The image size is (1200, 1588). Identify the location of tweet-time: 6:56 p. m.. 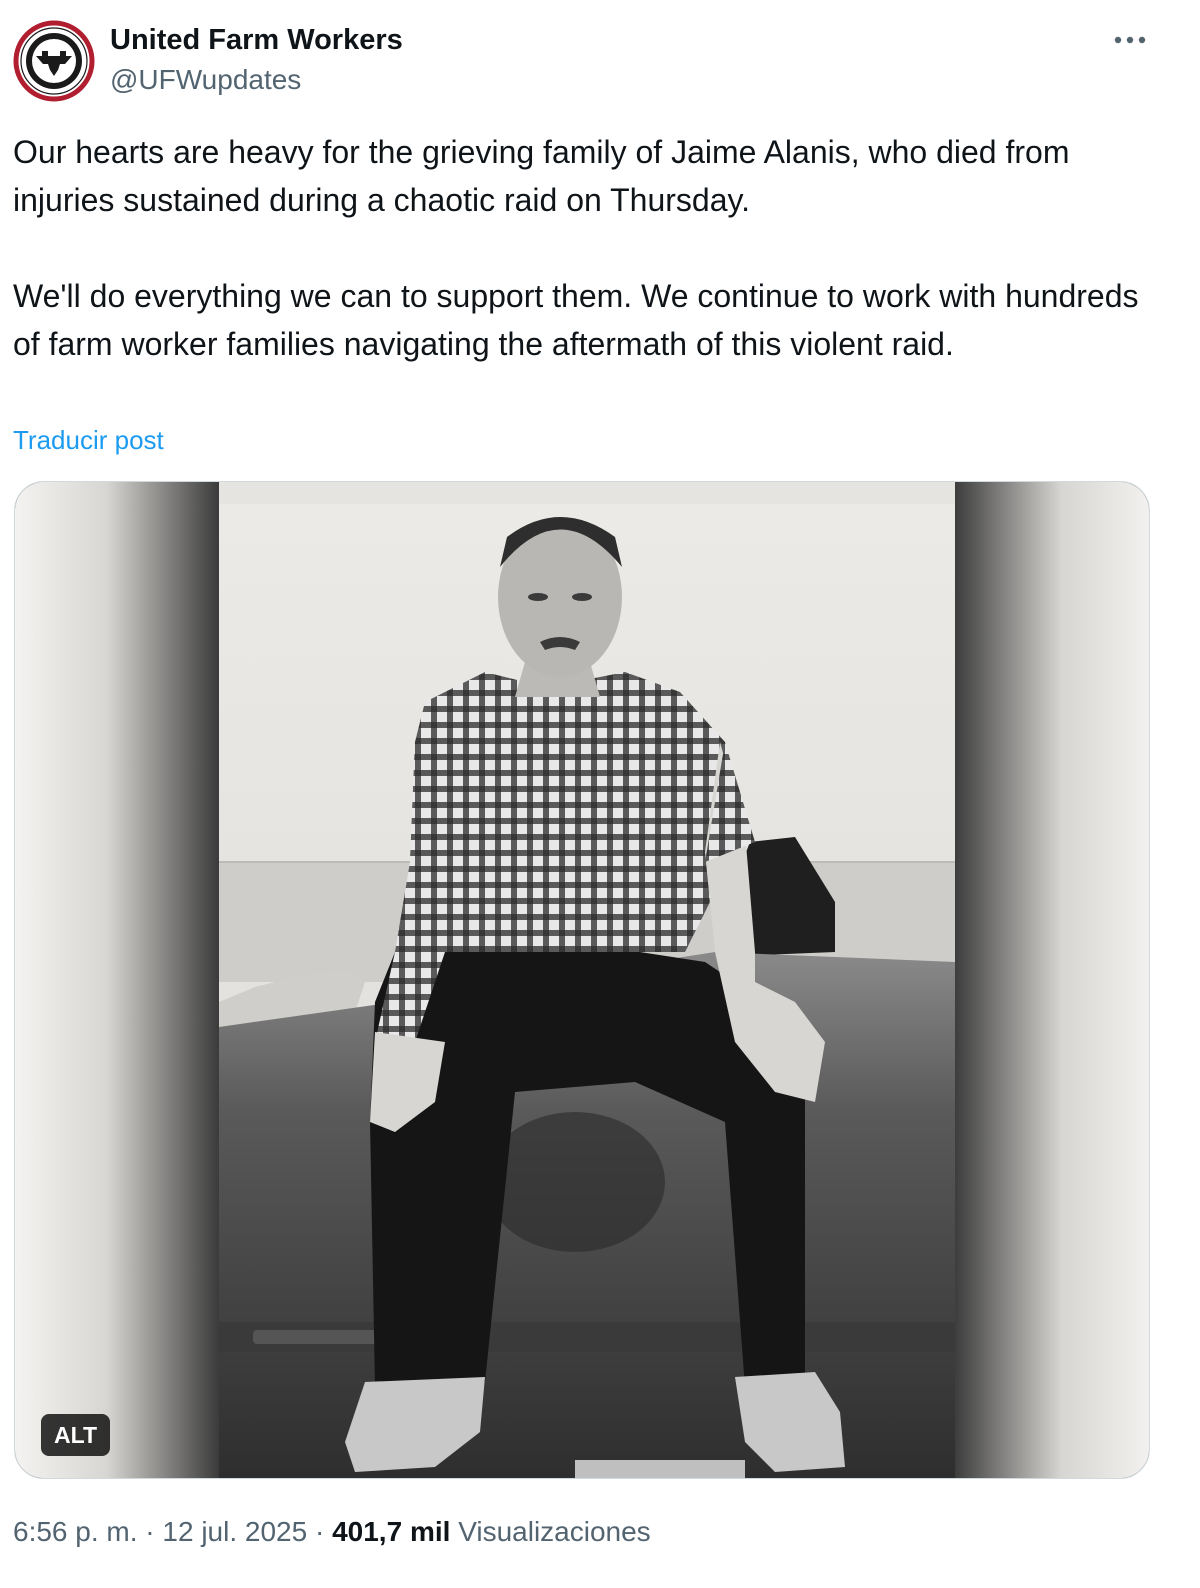
(75, 1531).